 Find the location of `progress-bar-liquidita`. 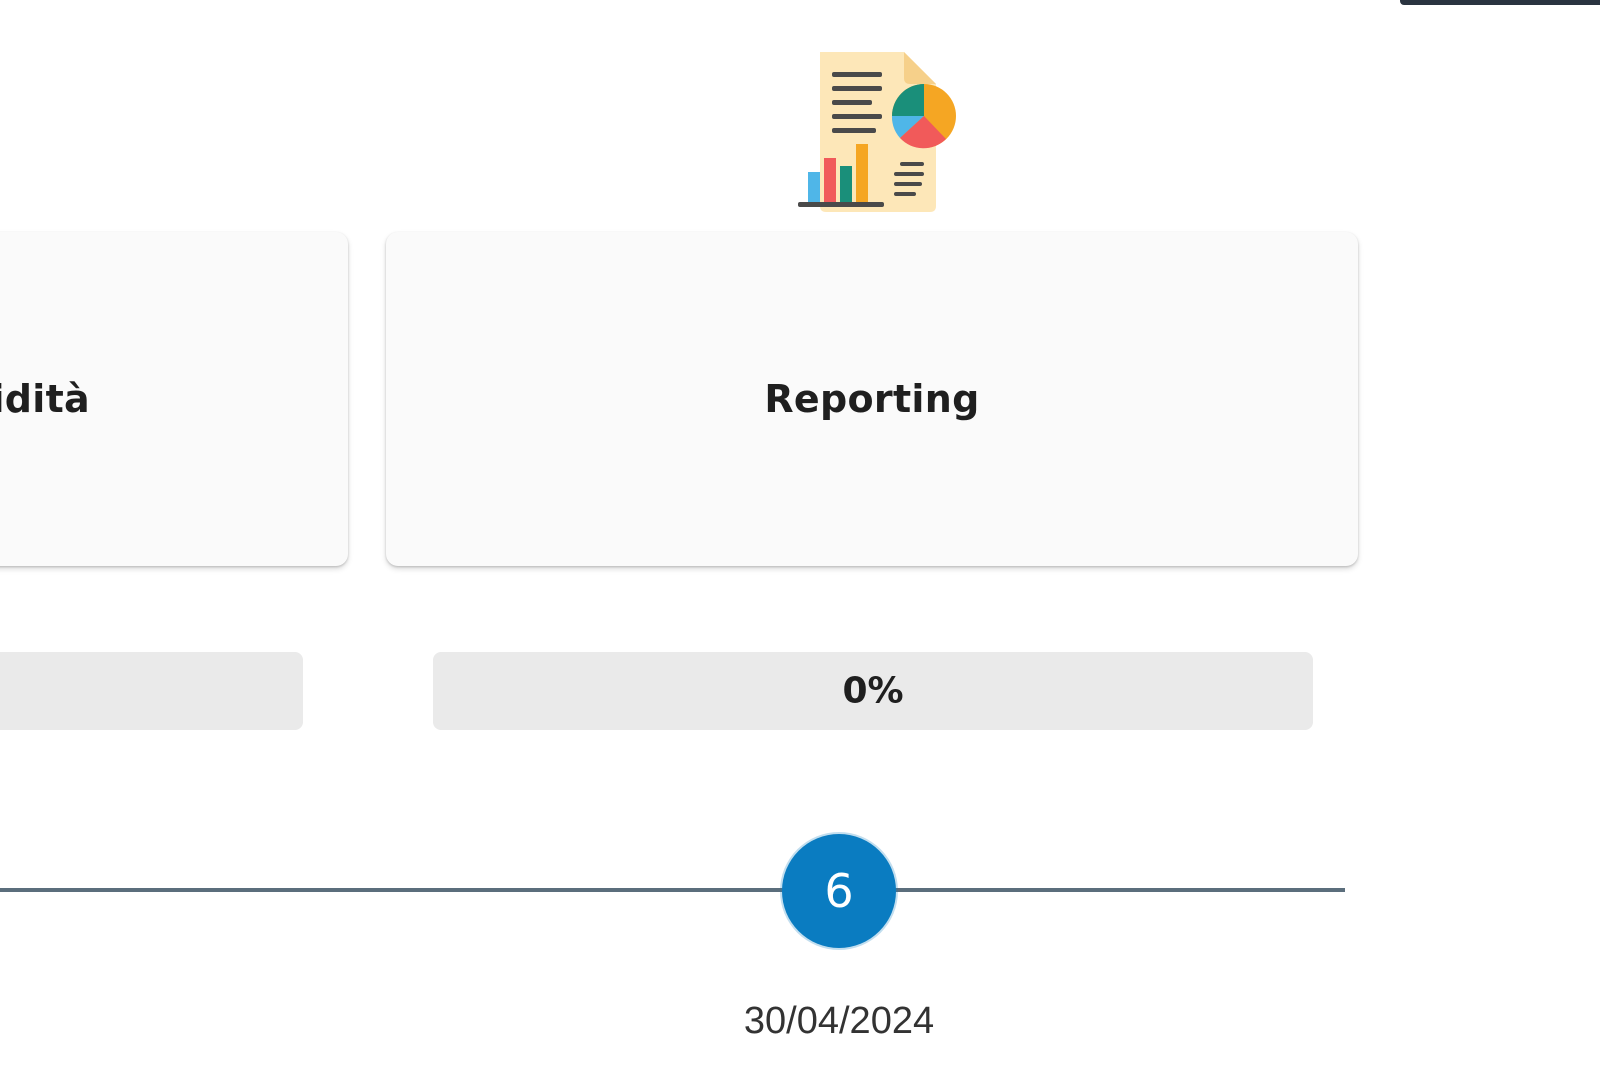

progress-bar-liquidita is located at coordinates (151, 691).